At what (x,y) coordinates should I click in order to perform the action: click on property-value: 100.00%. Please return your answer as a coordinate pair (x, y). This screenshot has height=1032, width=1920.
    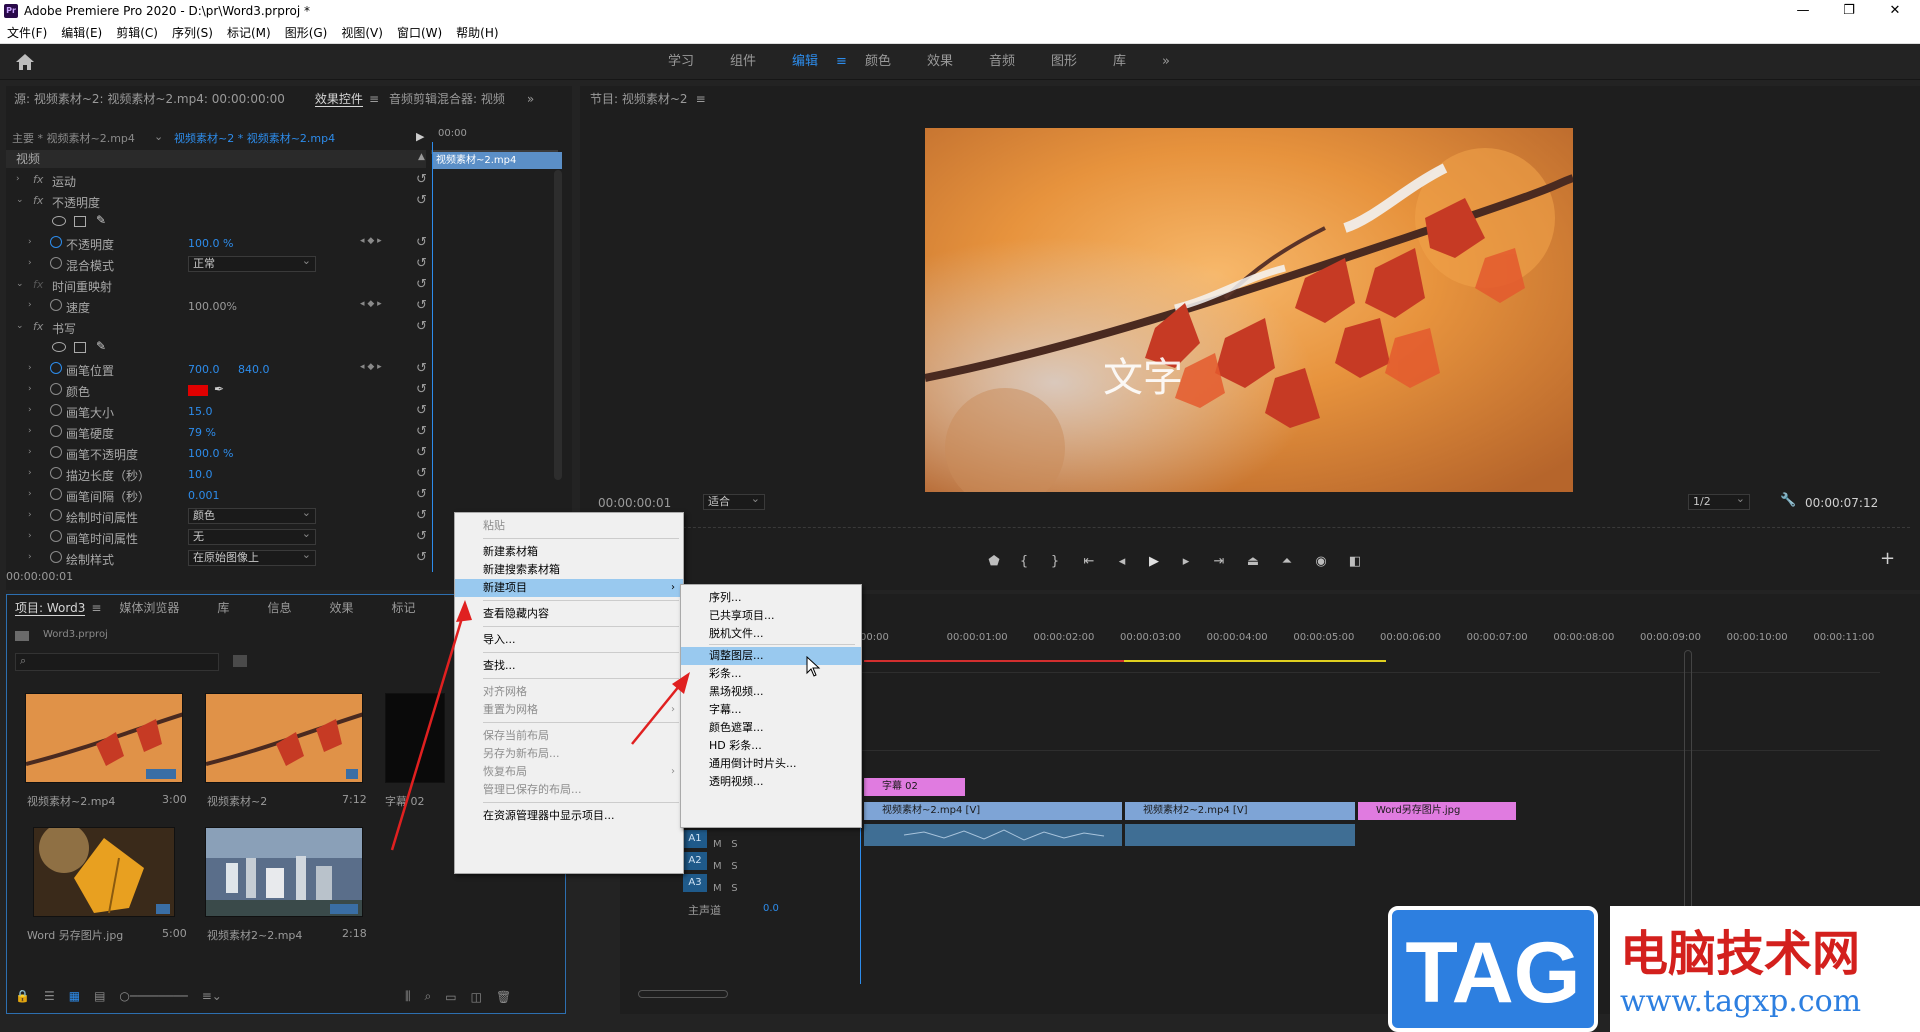
    Looking at the image, I should click on (212, 306).